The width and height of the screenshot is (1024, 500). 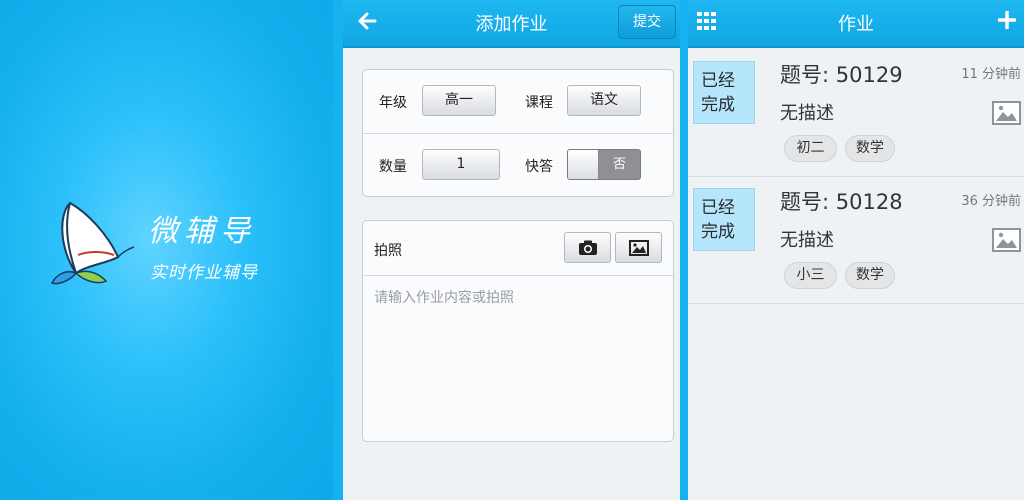 I want to click on toggle-state-text: 否, so click(x=619, y=164).